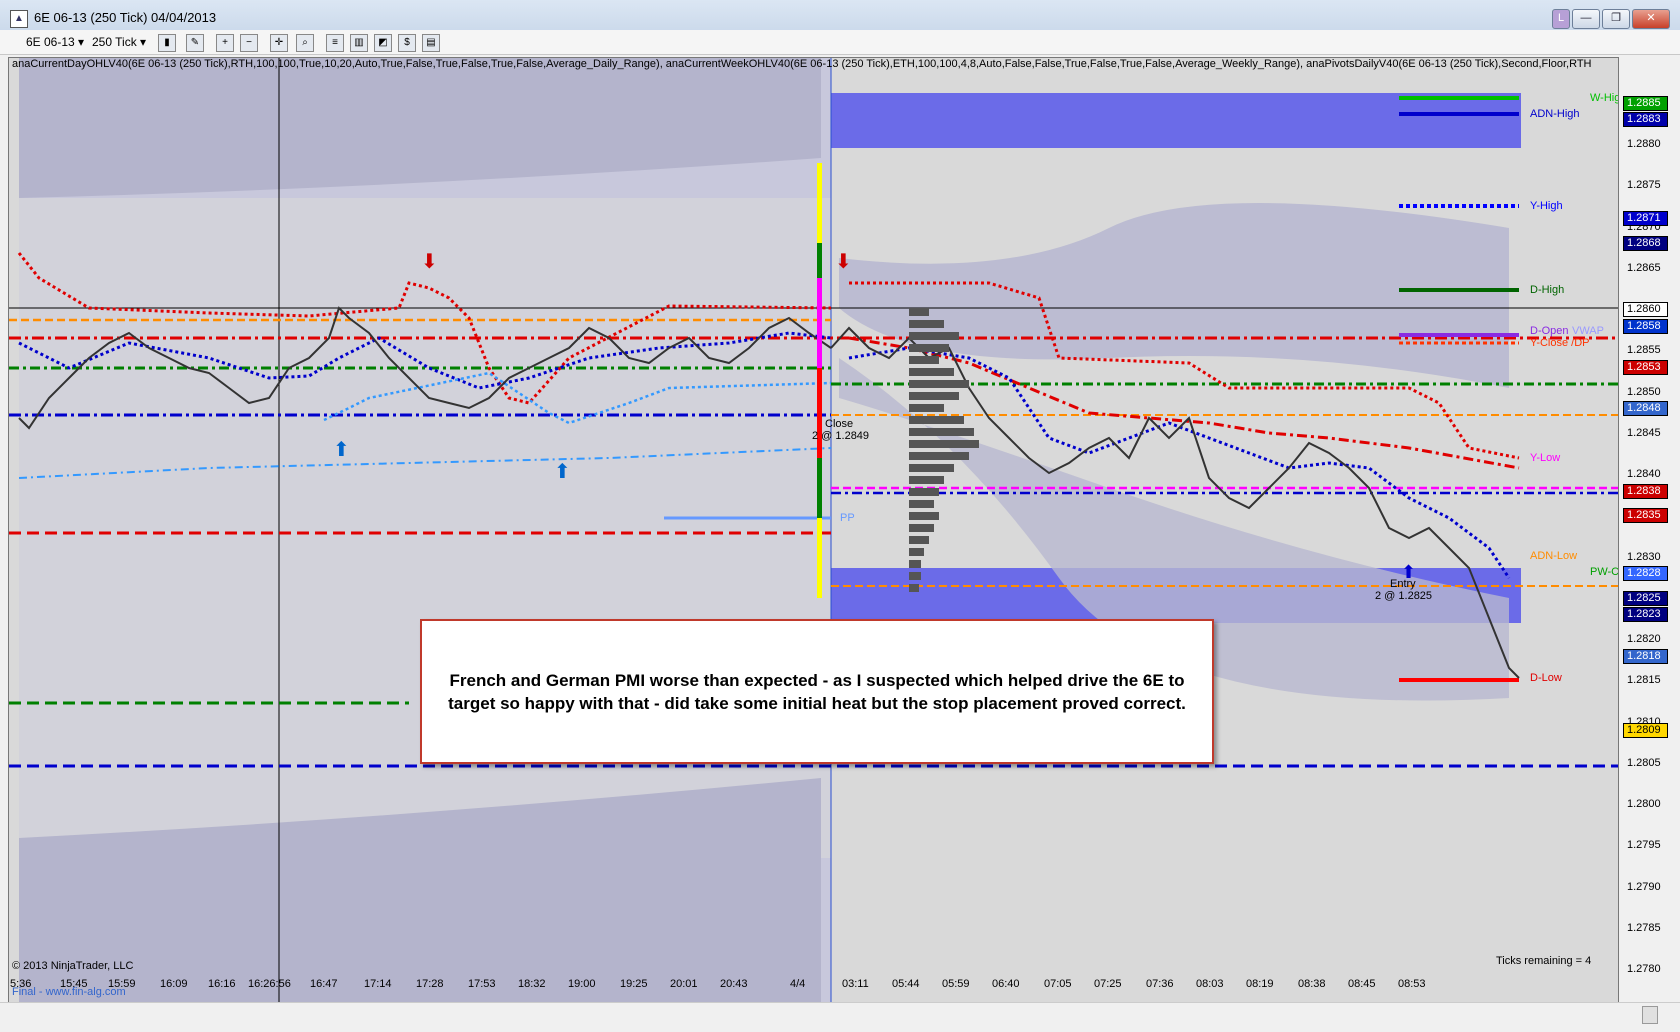 Image resolution: width=1680 pixels, height=1032 pixels. I want to click on label-d-low: D-Low, so click(1546, 678).